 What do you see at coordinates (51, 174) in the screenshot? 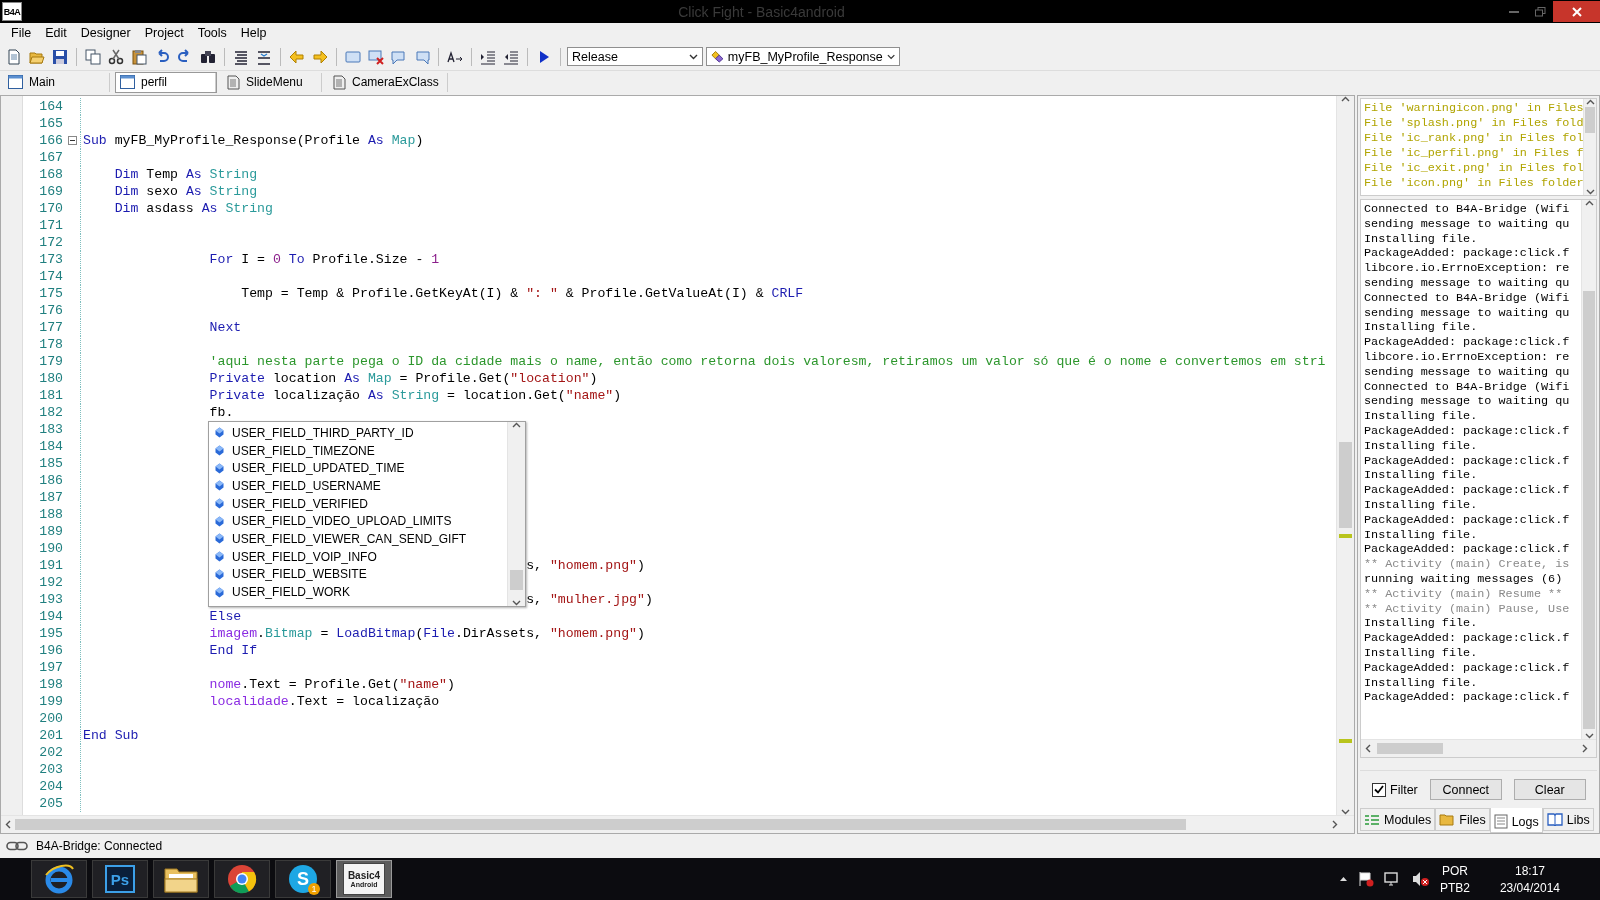
I see `line-number: 168` at bounding box center [51, 174].